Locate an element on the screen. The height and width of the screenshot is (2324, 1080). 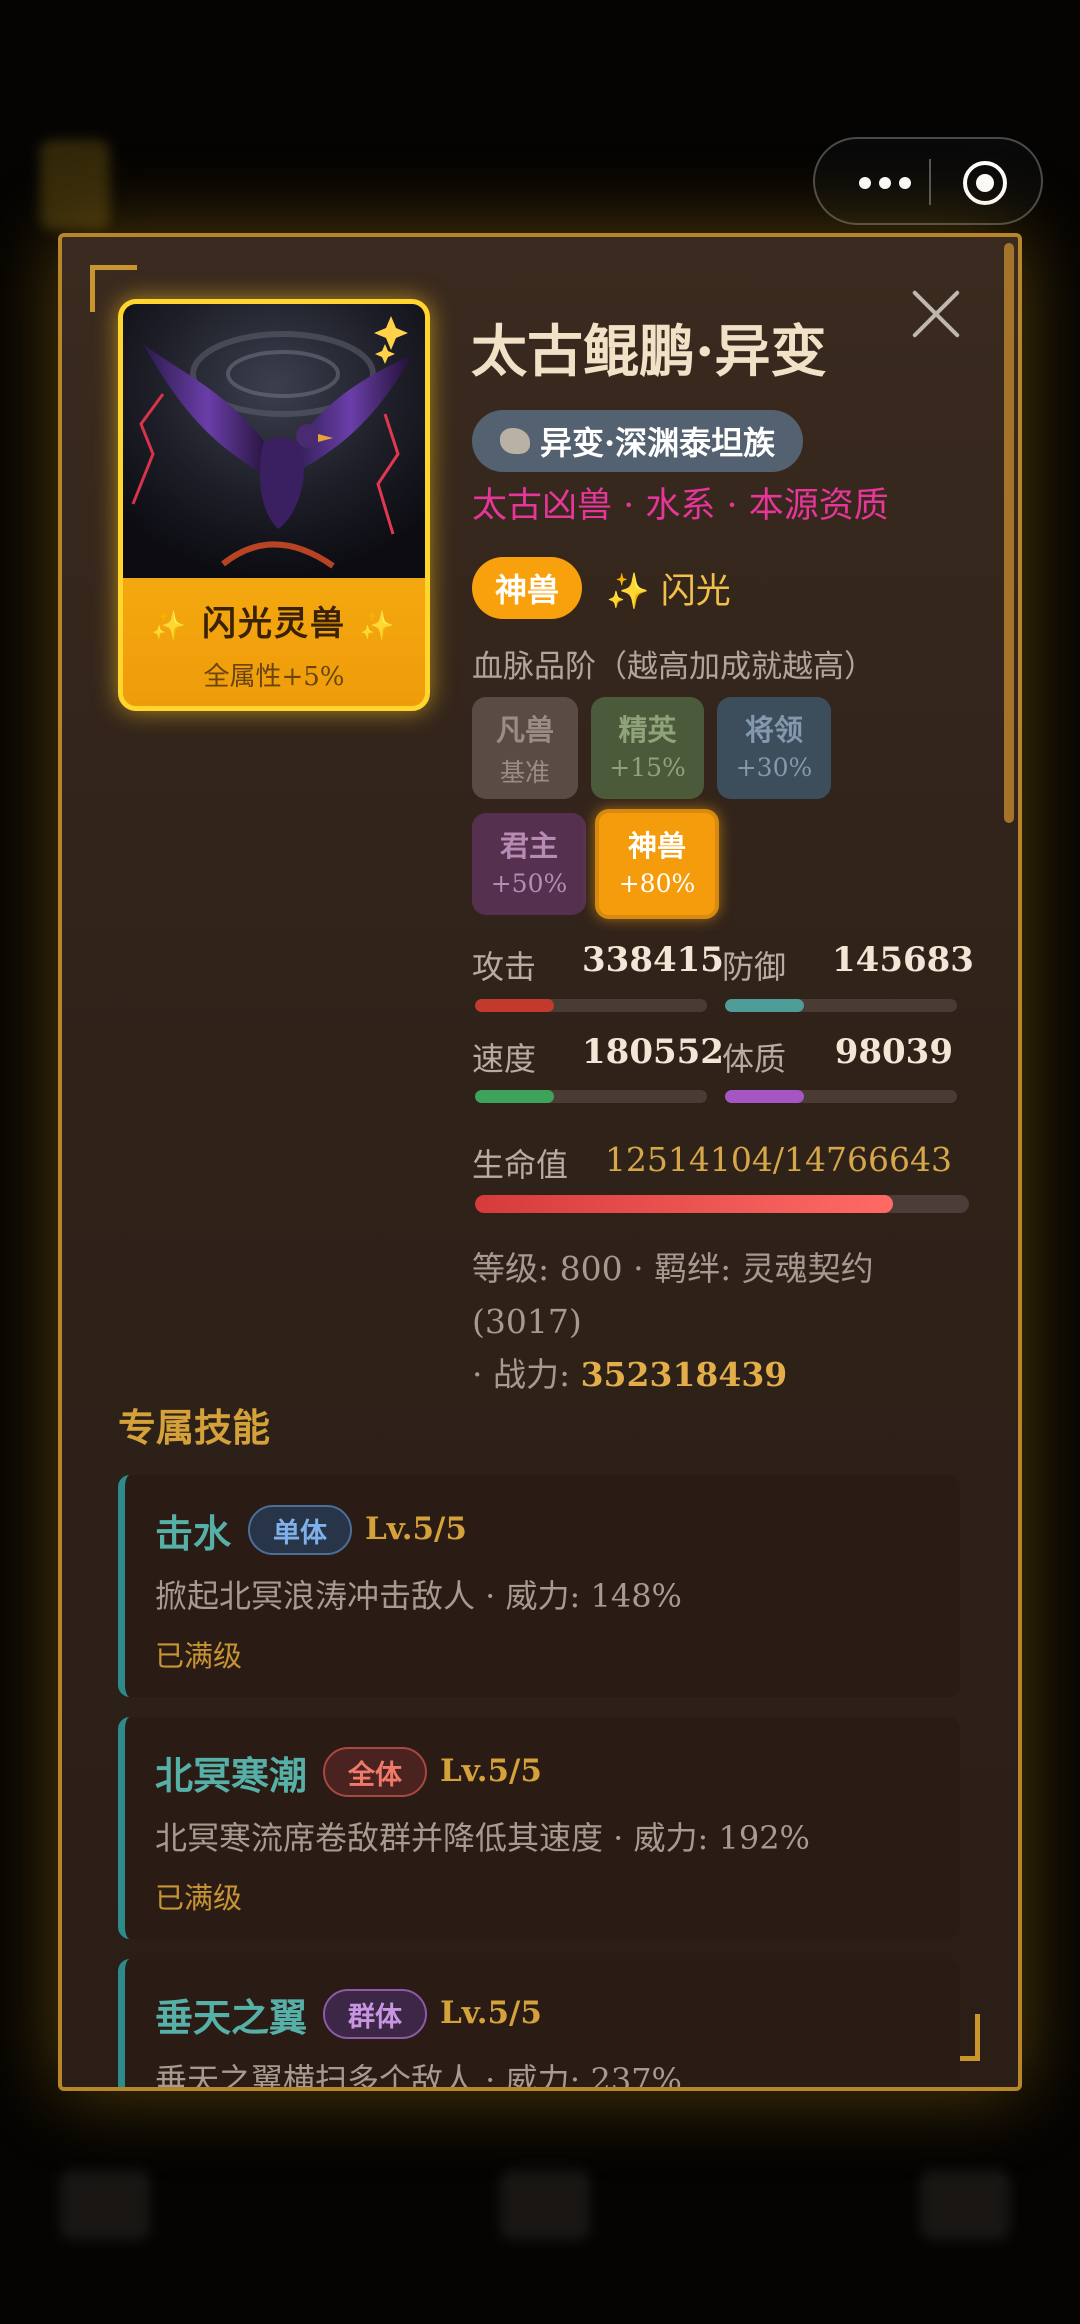
hp-label: 生命值 is located at coordinates (520, 1165).